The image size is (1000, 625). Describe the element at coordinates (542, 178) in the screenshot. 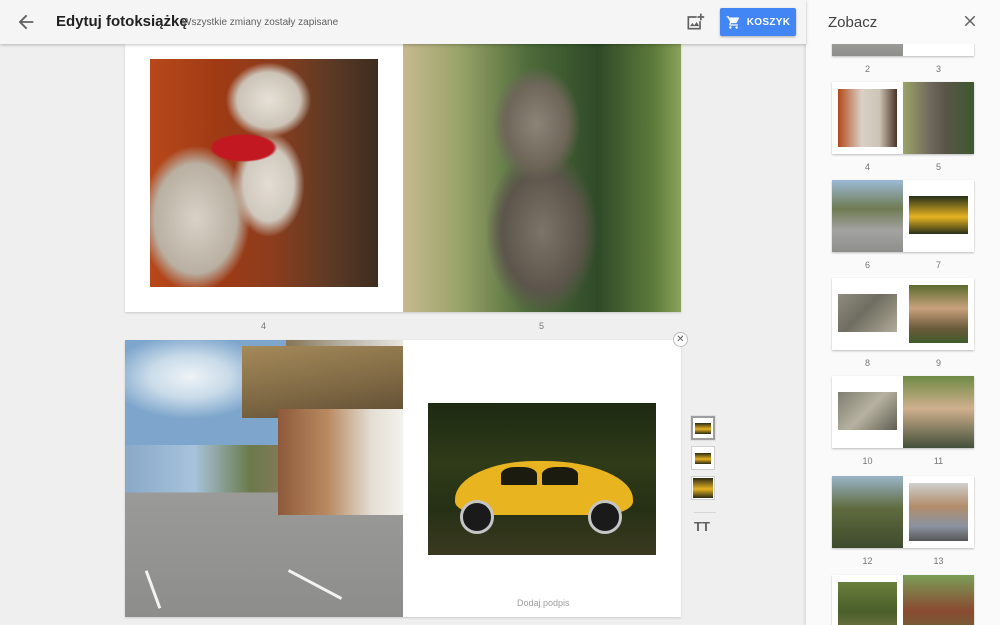

I see `photo-stone-guardian` at that location.